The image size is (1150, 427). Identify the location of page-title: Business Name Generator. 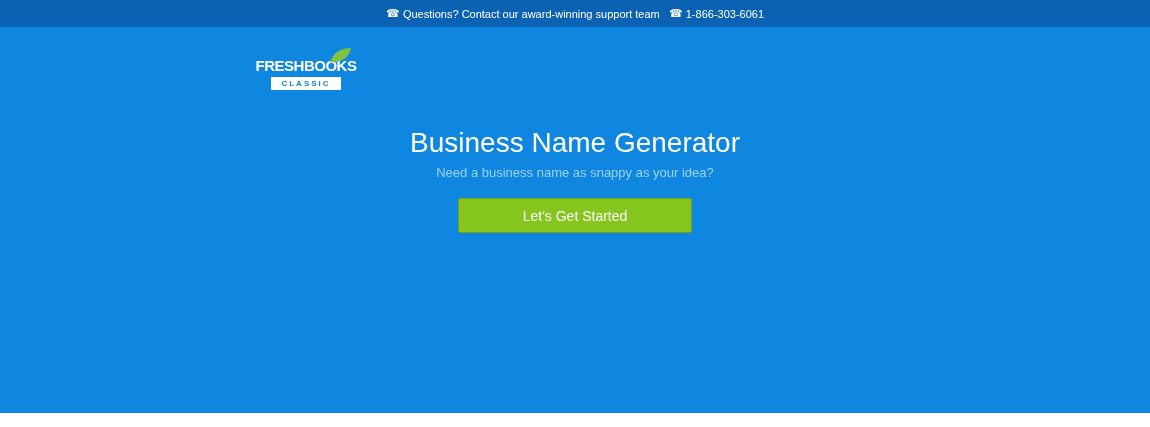
(575, 143).